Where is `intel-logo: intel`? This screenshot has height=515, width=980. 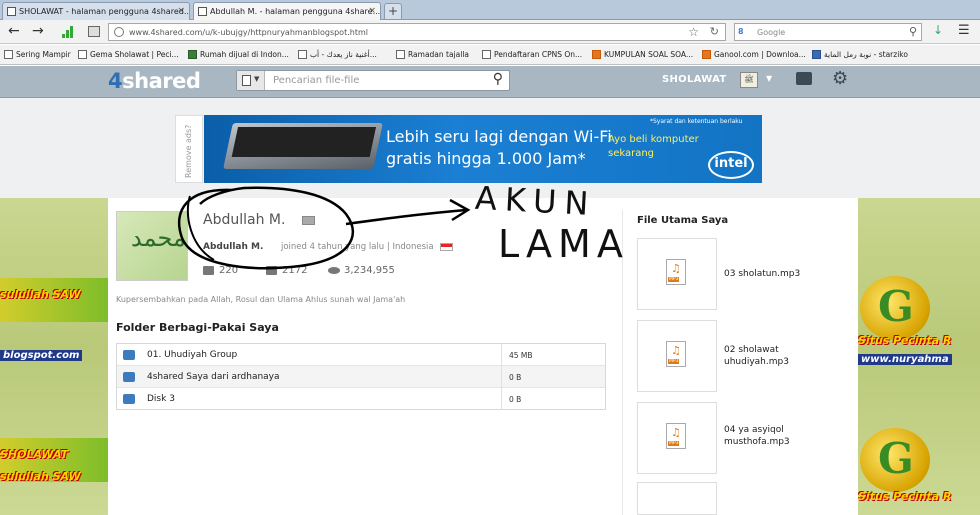 intel-logo: intel is located at coordinates (731, 165).